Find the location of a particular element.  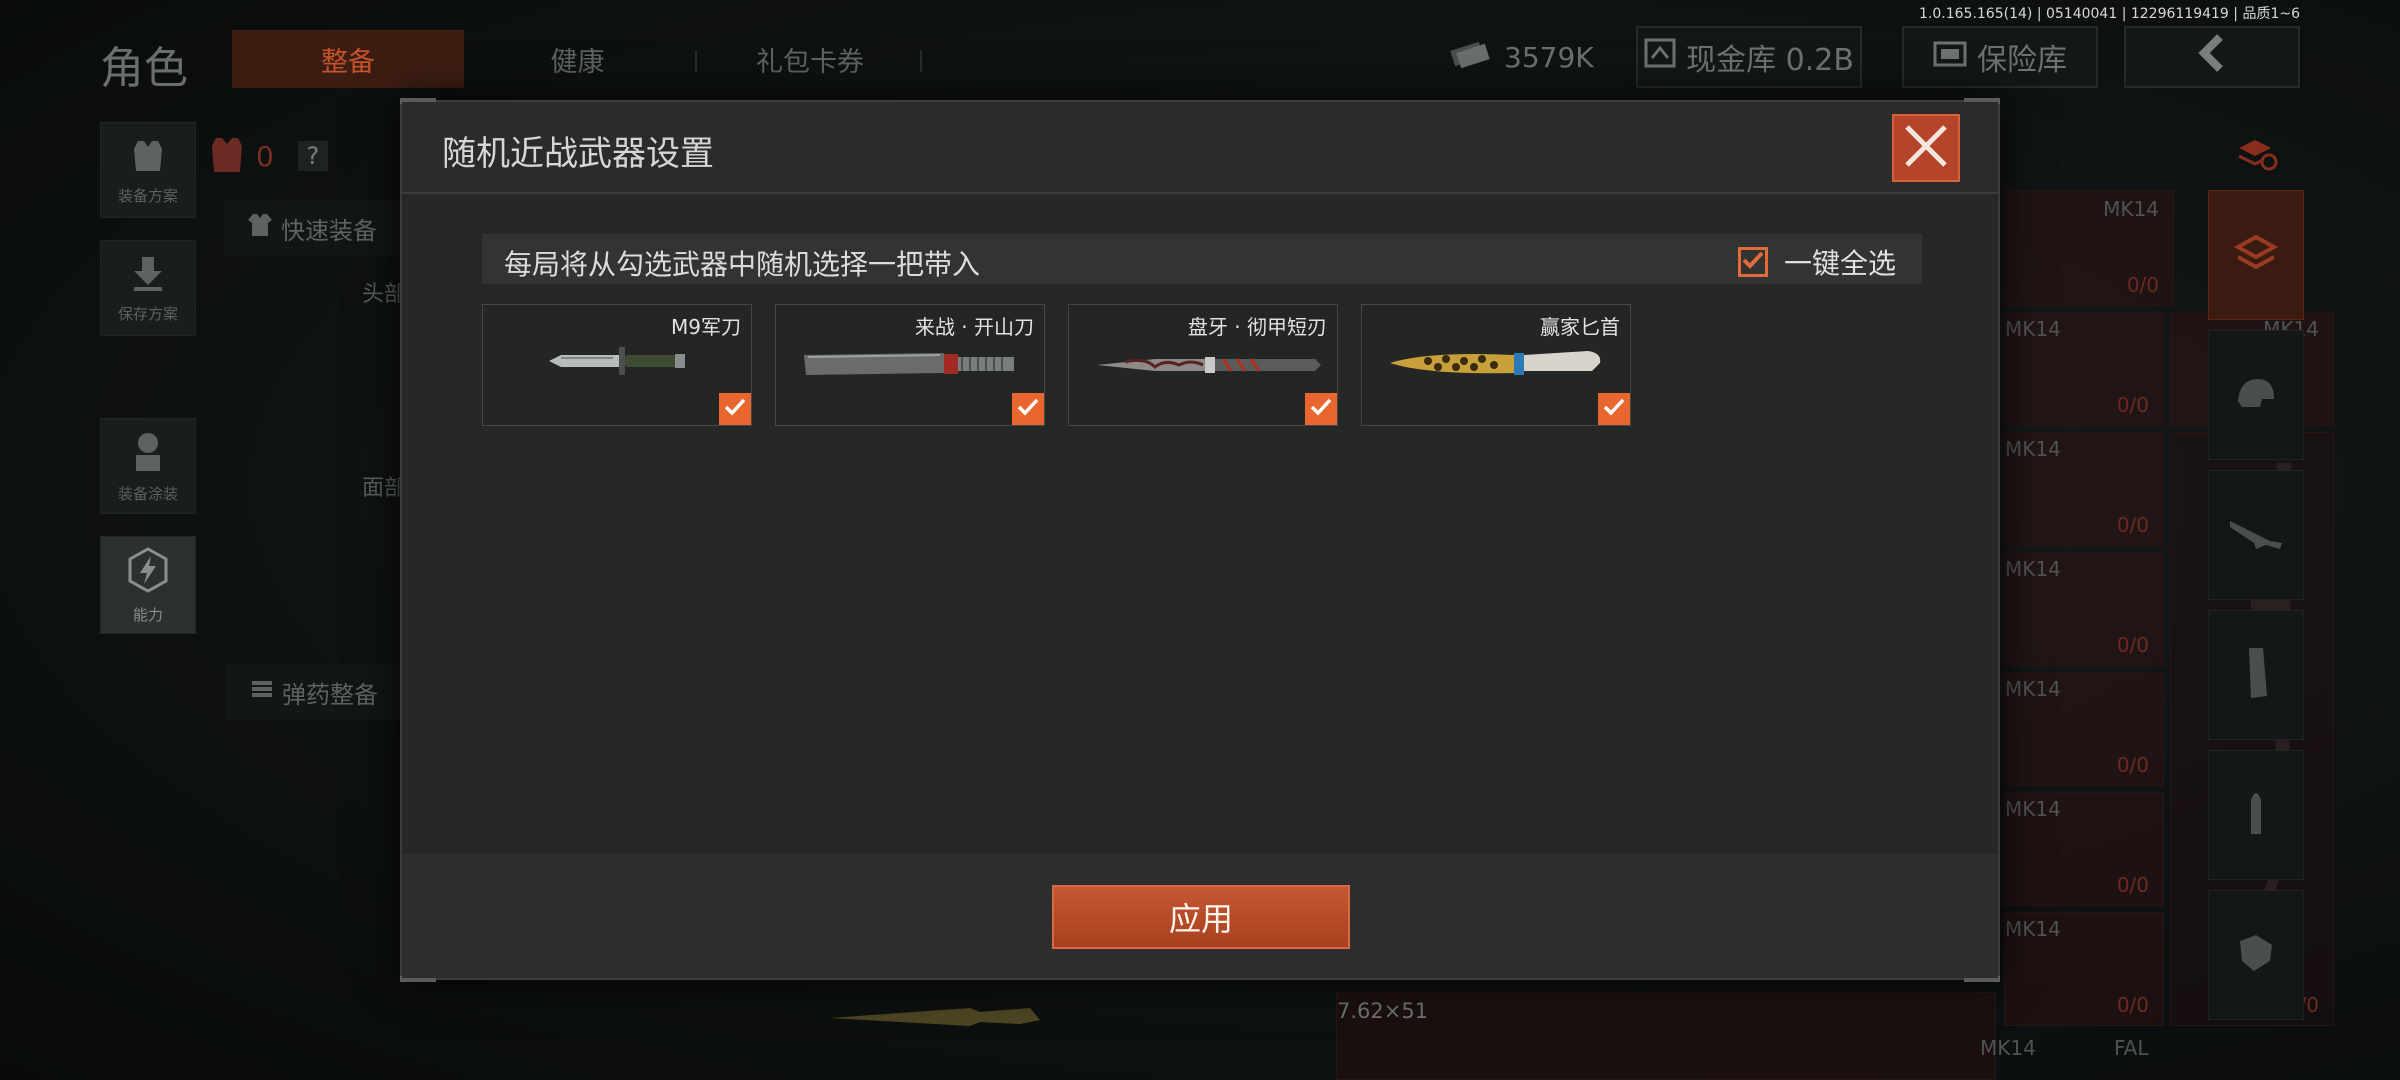

dialog-header: 随机近战武器设置 is located at coordinates (1200, 148).